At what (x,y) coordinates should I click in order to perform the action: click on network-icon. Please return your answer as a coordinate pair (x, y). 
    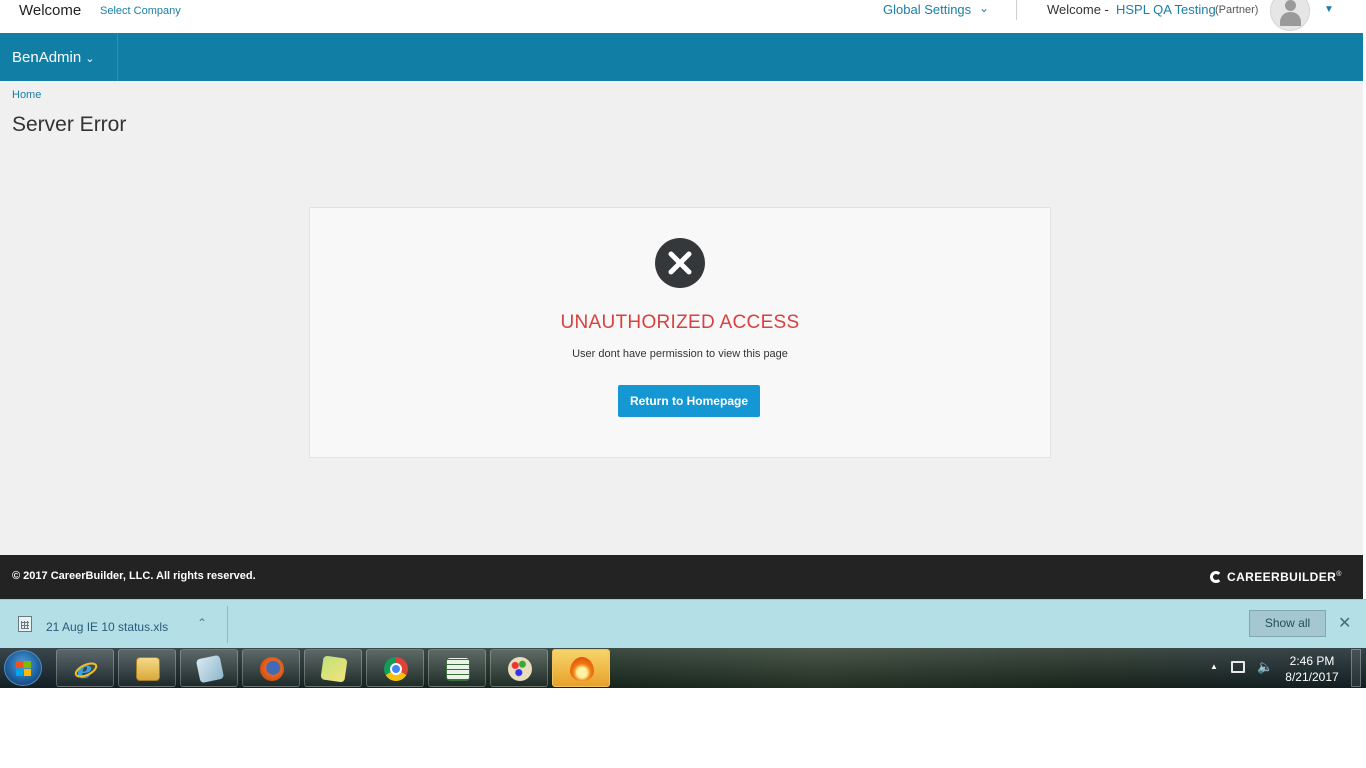
    Looking at the image, I should click on (1238, 667).